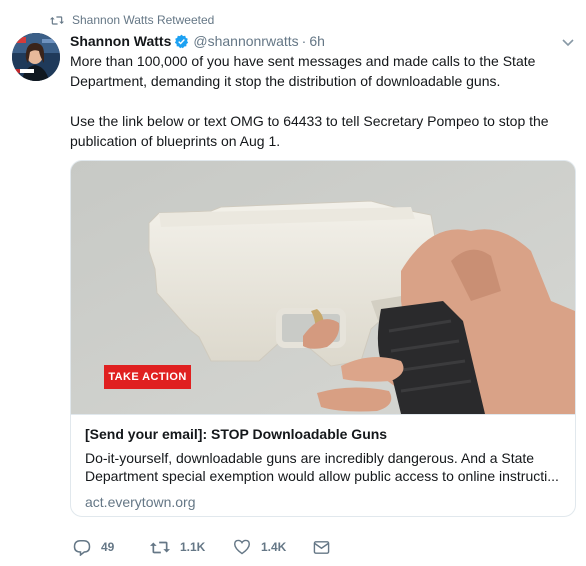 This screenshot has width=586, height=566. I want to click on like-count: 1.4K, so click(274, 547).